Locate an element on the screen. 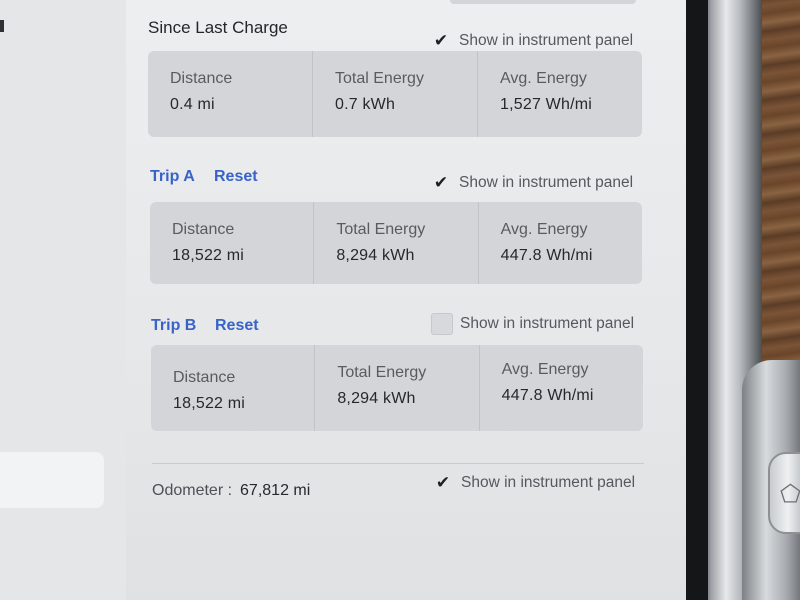  odometer-show-toggle: ✔ Show in instrument panel is located at coordinates (533, 483).